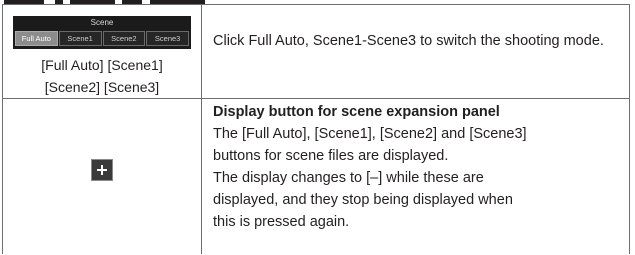 The width and height of the screenshot is (635, 255). What do you see at coordinates (80, 38) in the screenshot?
I see `scene1-button: Scene1` at bounding box center [80, 38].